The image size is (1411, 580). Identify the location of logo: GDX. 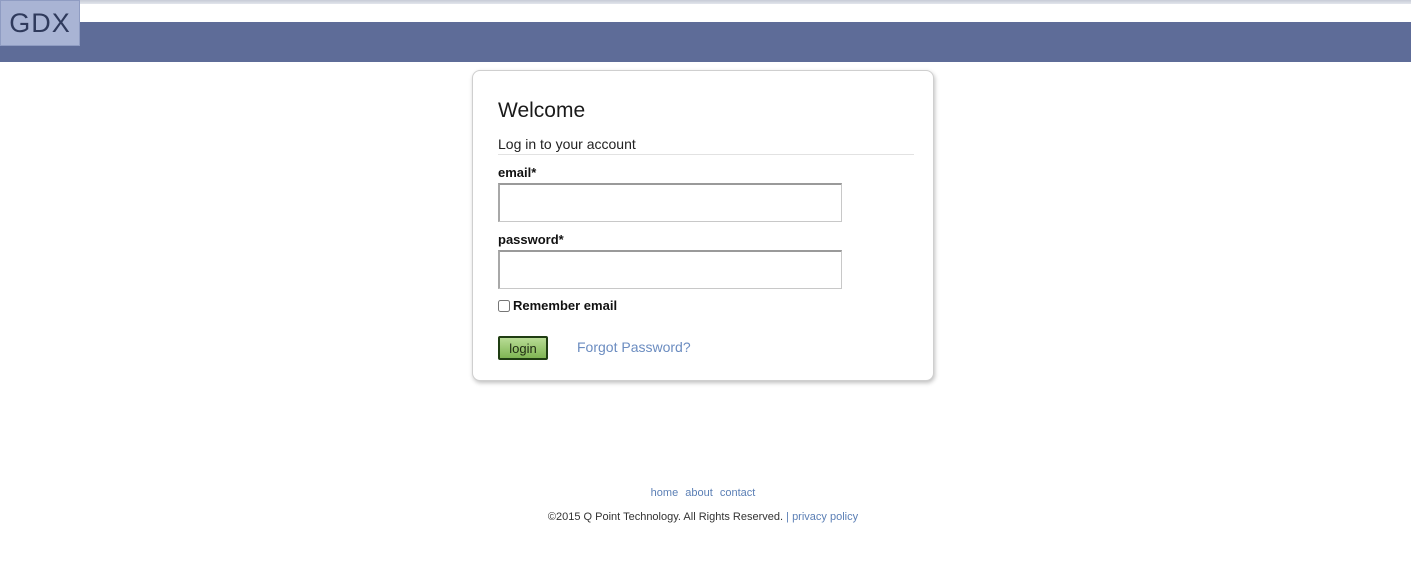
(40, 23).